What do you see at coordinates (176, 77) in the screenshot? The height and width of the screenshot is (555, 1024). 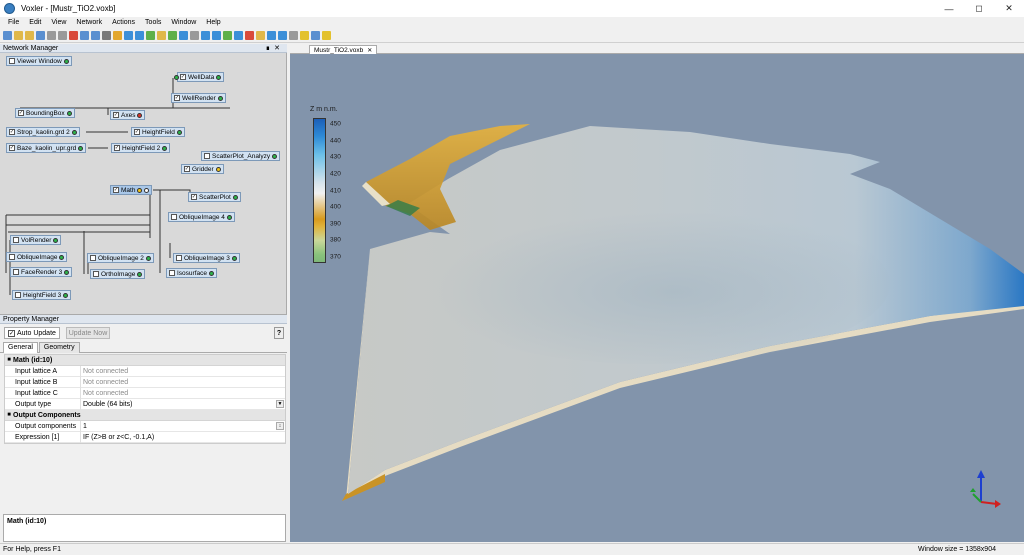 I see `input-port-icon` at bounding box center [176, 77].